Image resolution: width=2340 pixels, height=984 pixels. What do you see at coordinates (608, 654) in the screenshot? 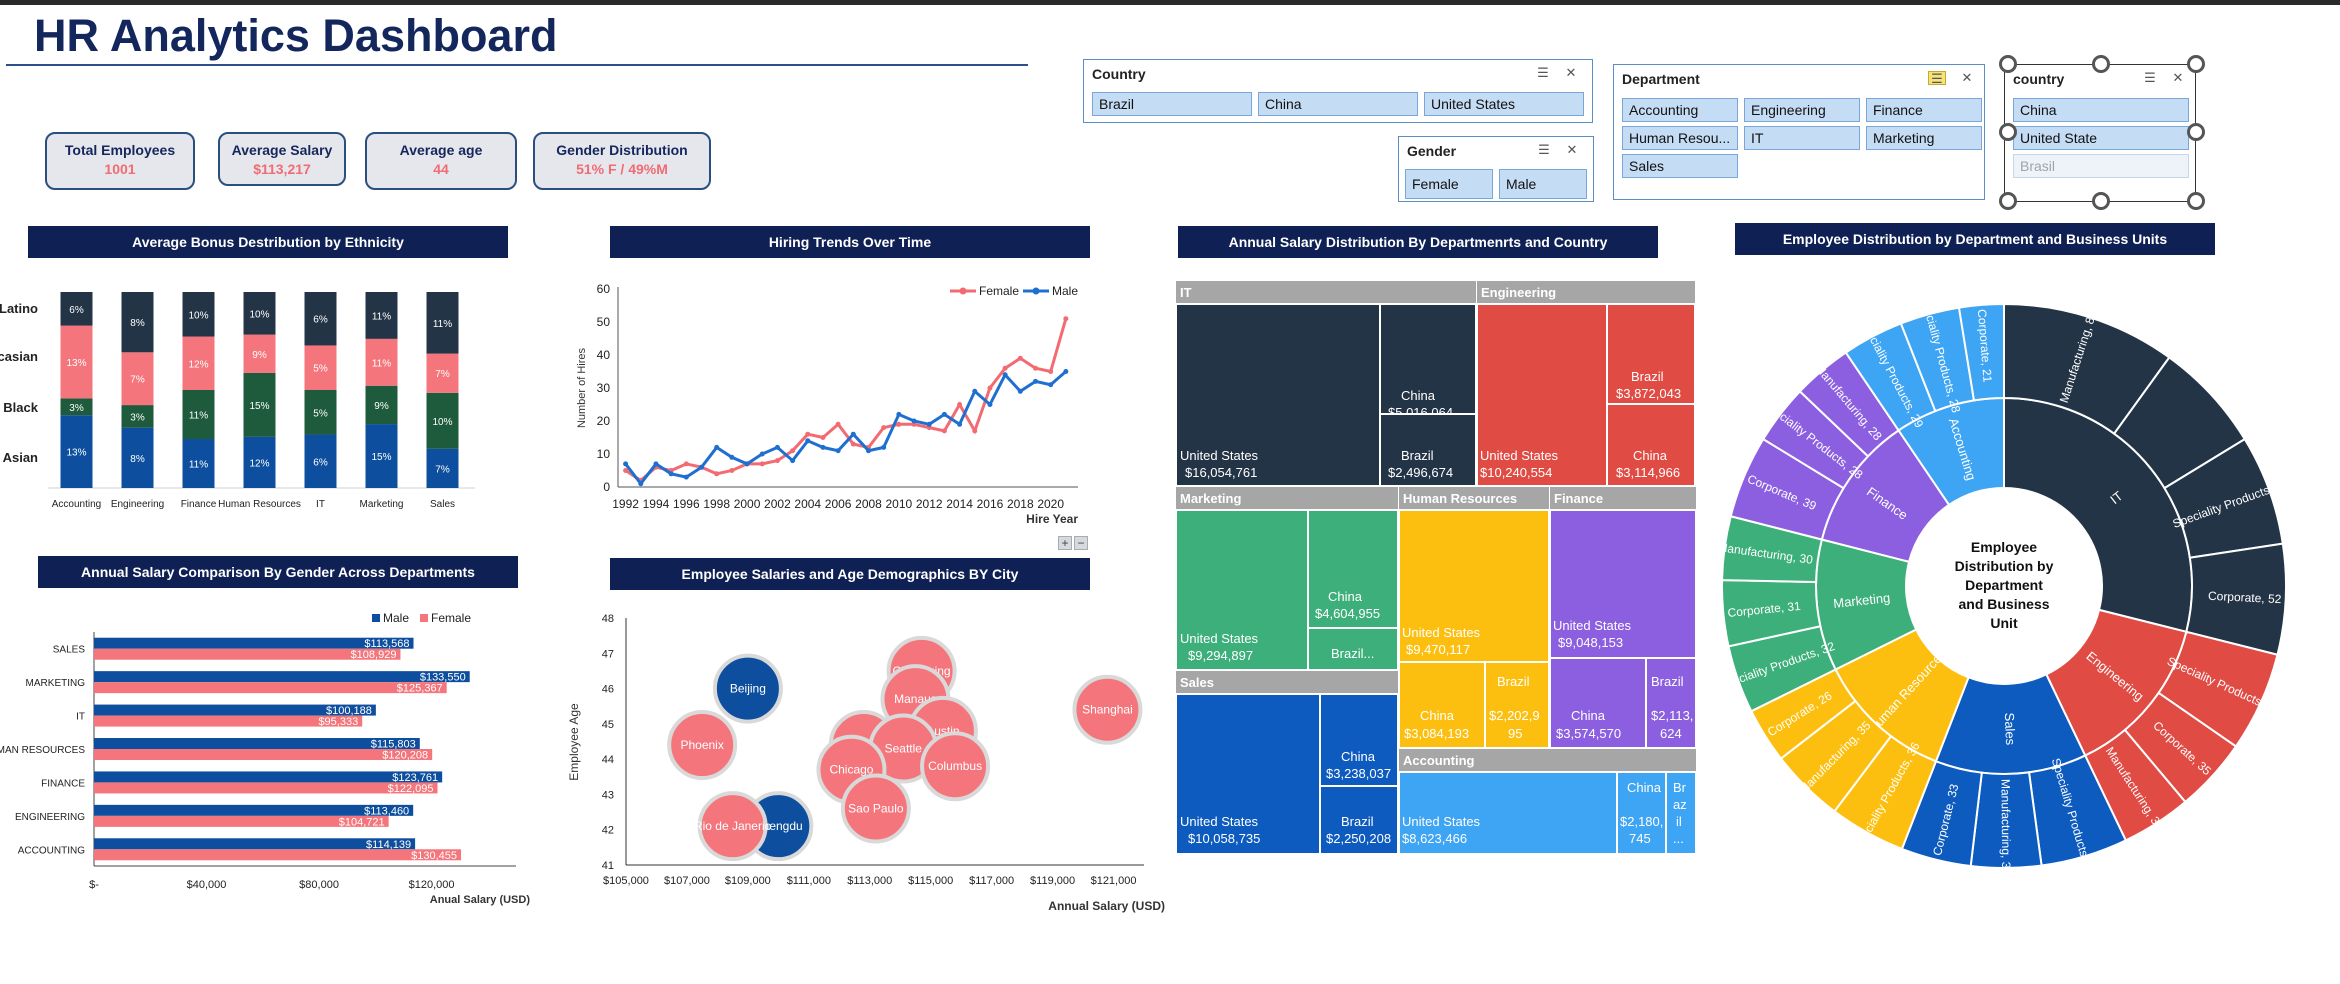
I see `tick-label: 47` at bounding box center [608, 654].